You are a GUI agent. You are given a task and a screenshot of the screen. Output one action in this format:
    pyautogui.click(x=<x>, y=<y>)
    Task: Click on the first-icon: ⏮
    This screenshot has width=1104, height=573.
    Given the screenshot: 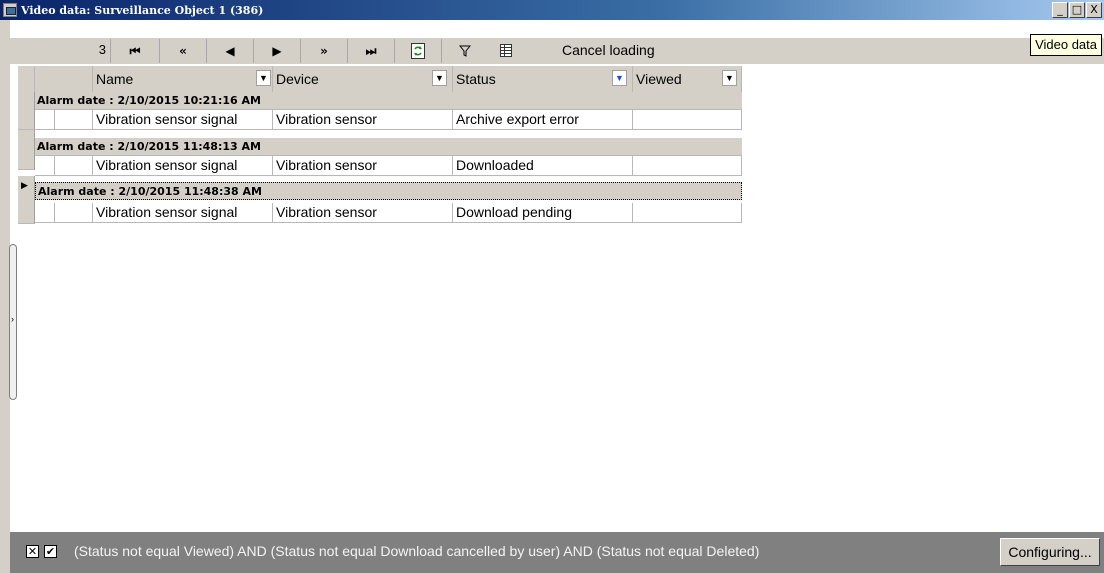 What is the action you would take?
    pyautogui.click(x=135, y=51)
    